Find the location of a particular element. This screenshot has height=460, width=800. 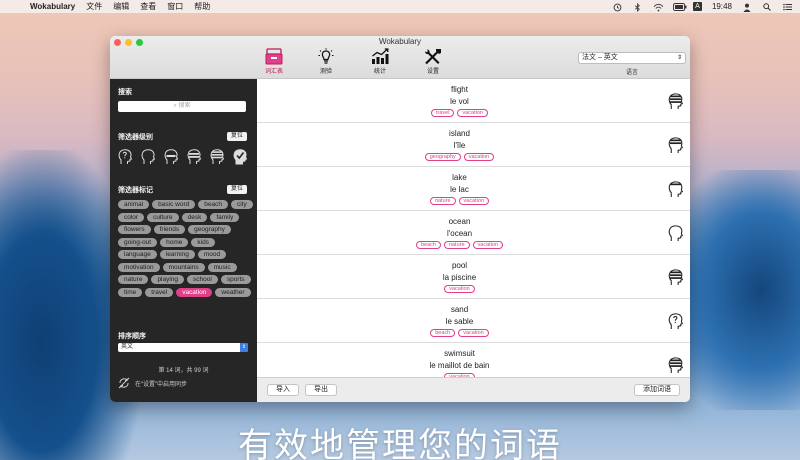

sync-disabled-icon is located at coordinates (124, 383).